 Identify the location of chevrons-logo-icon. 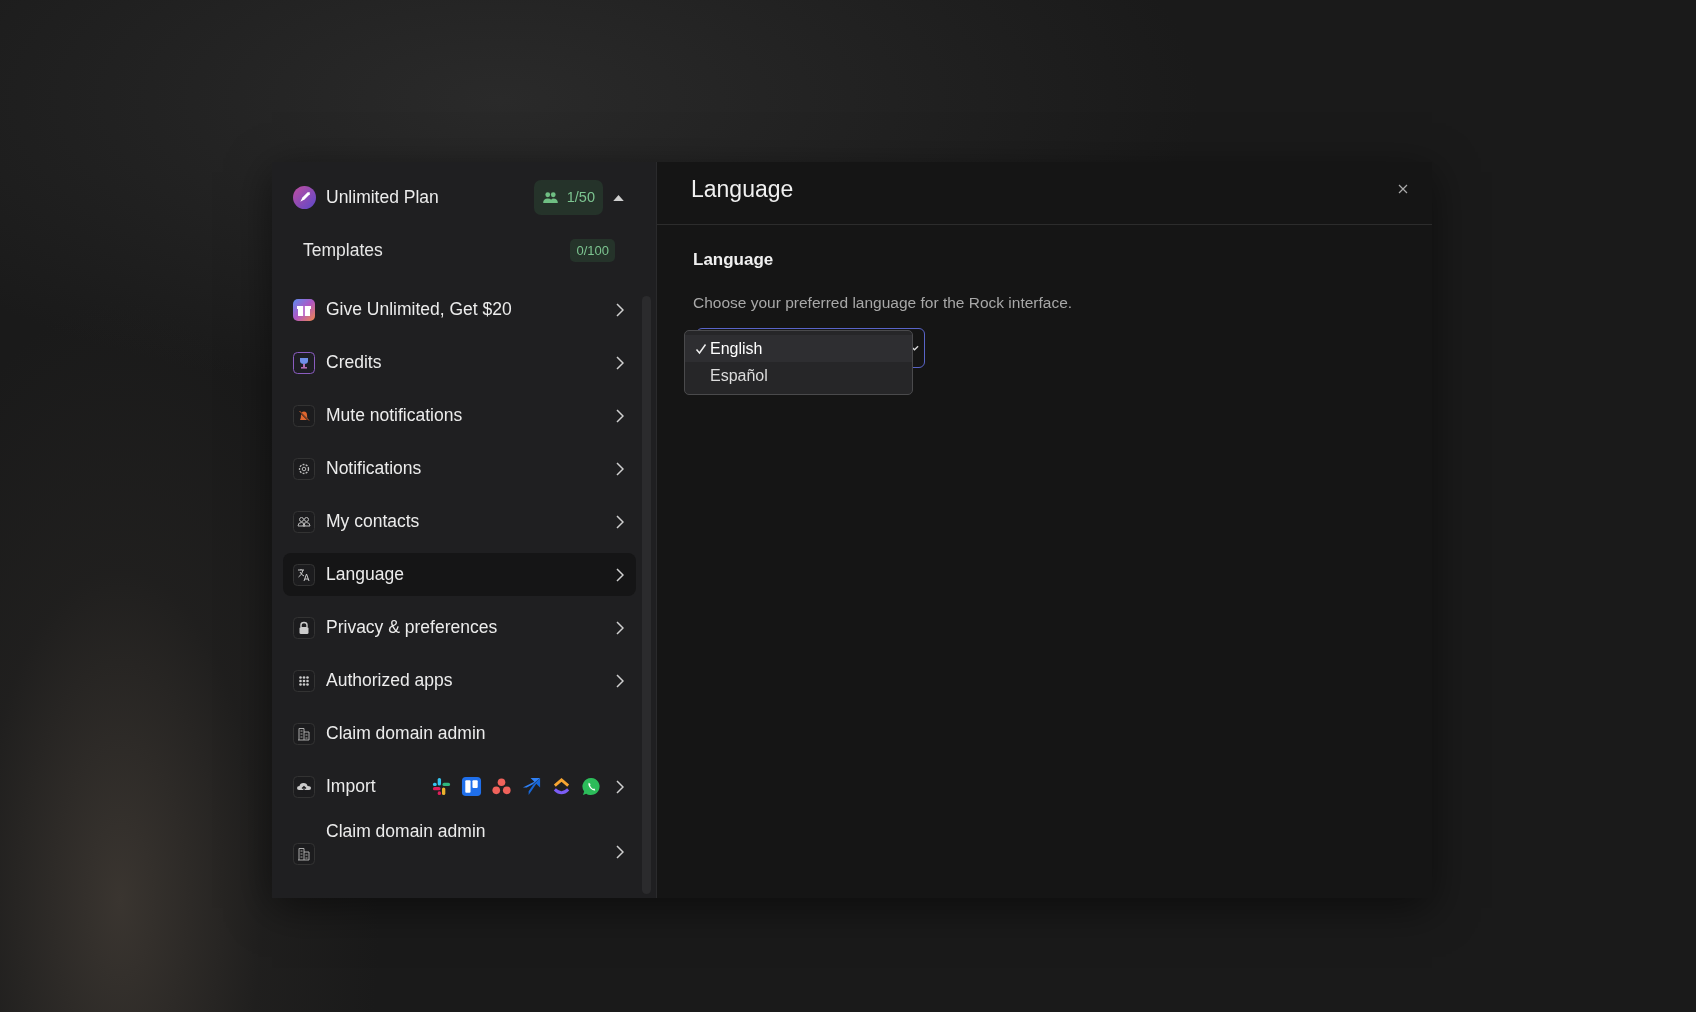
(561, 786).